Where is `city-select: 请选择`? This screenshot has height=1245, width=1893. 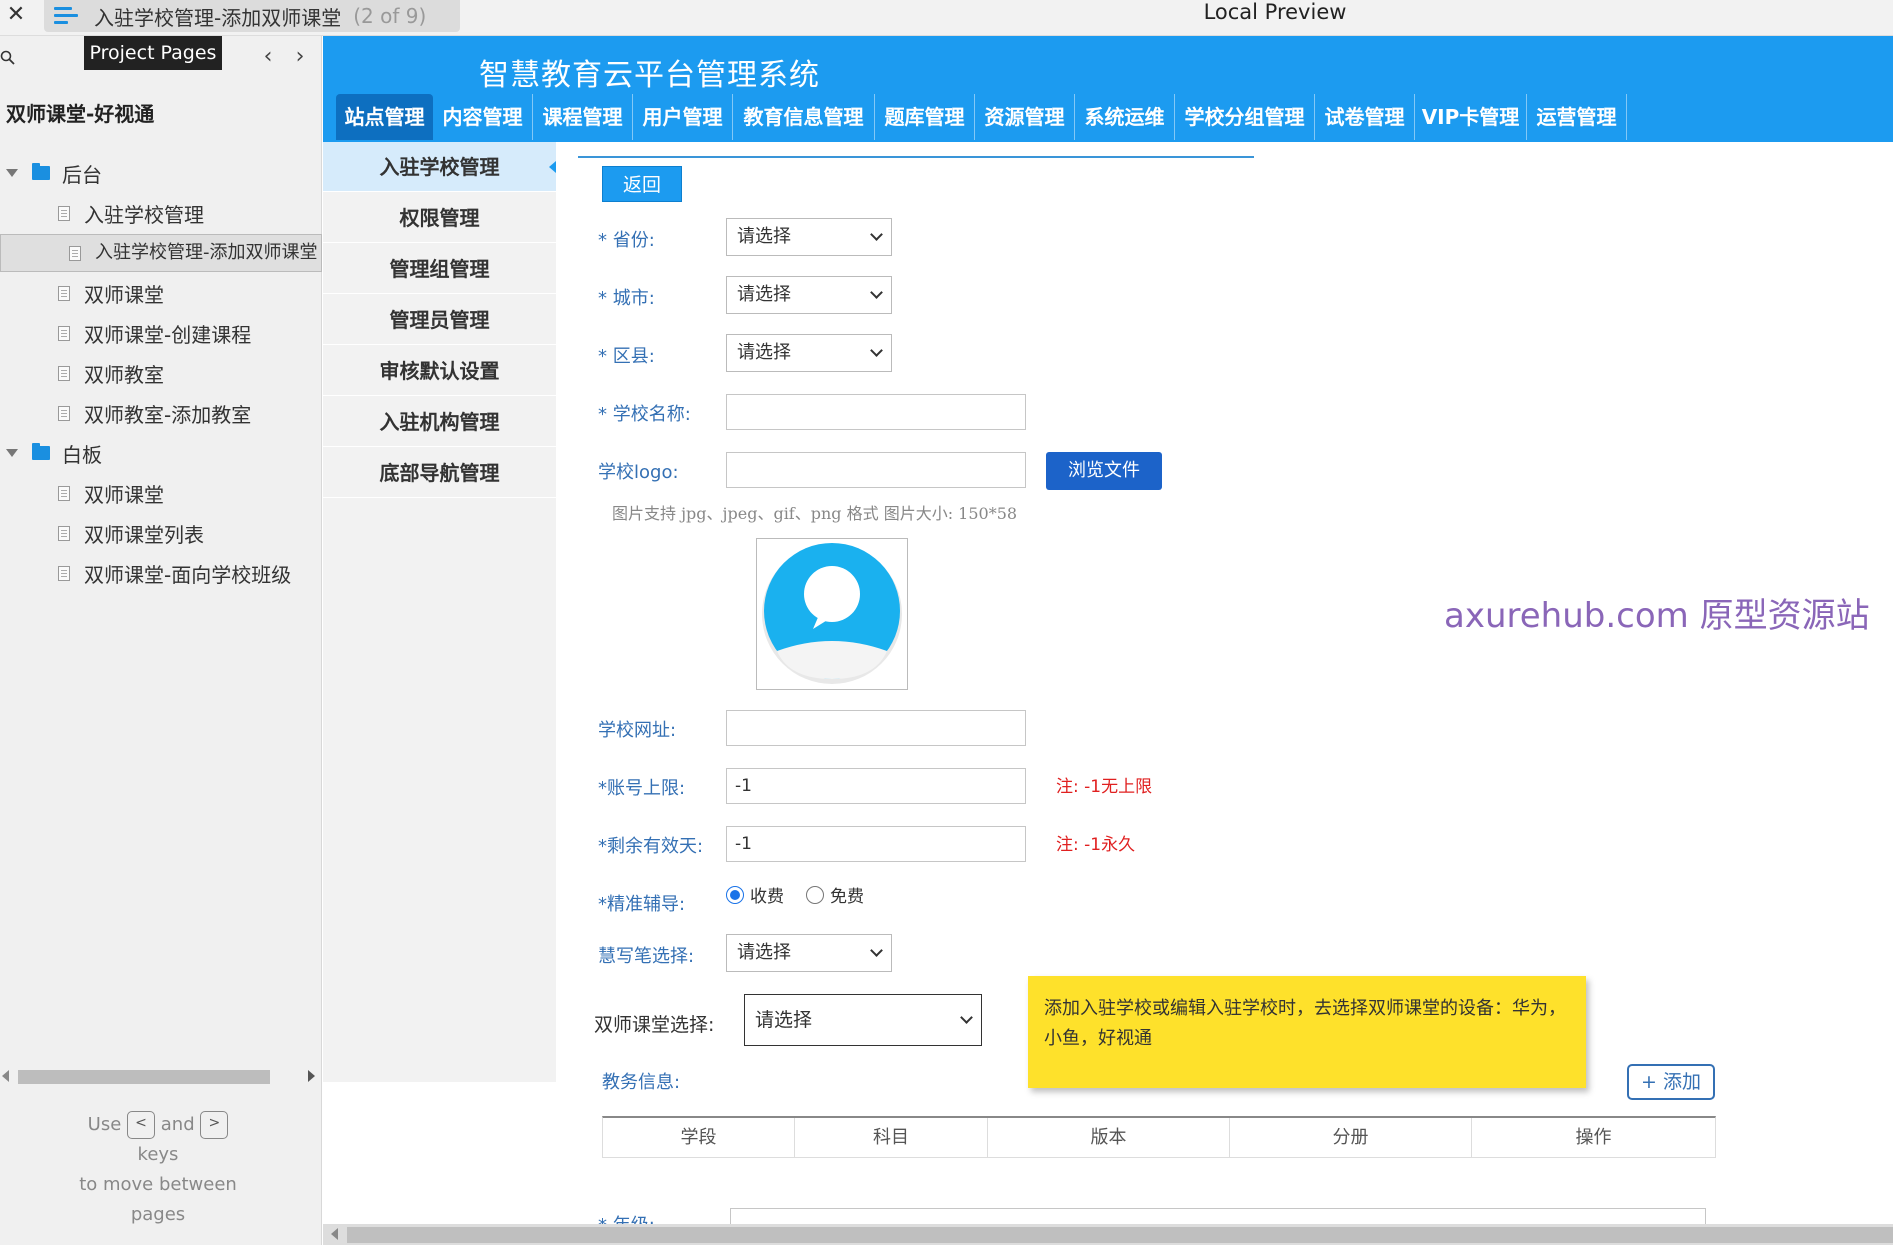
city-select: 请选择 is located at coordinates (809, 295).